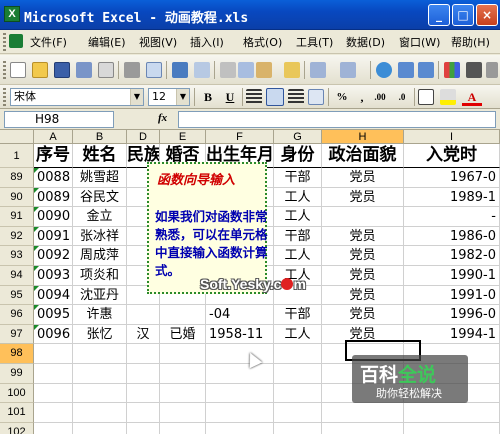 Image resolution: width=500 pixels, height=434 pixels. I want to click on research-icon, so click(202, 70).